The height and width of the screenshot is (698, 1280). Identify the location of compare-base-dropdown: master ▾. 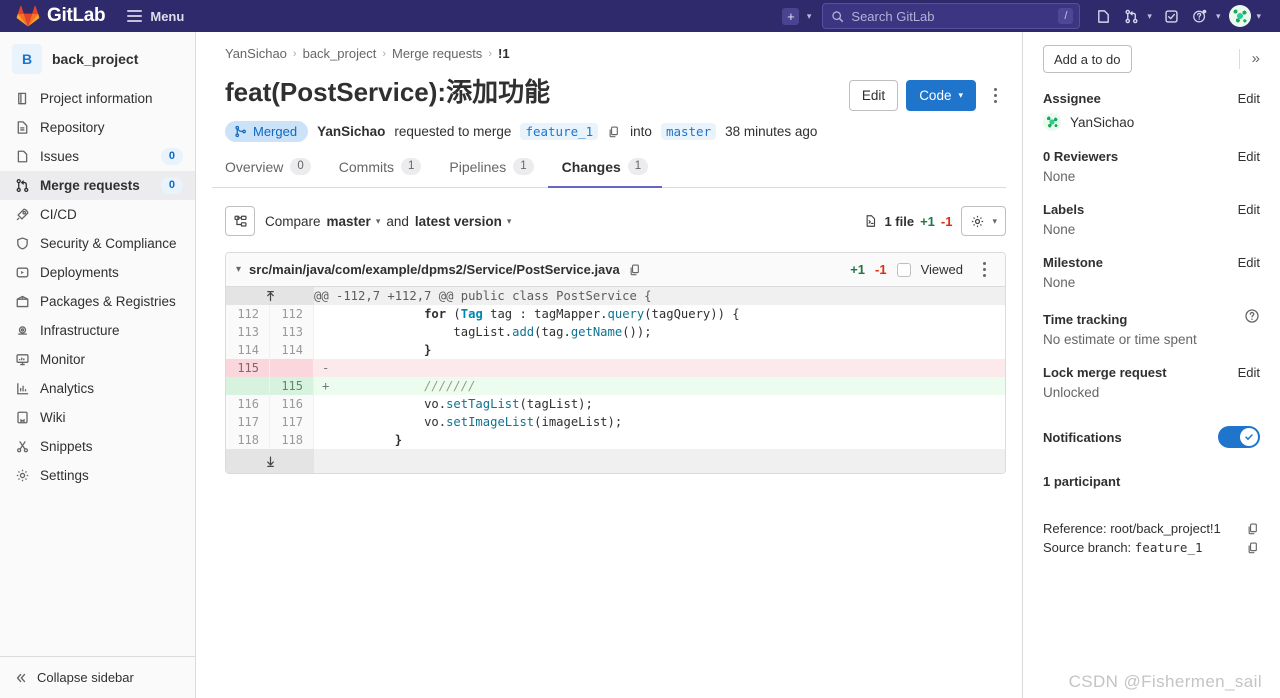
(354, 221).